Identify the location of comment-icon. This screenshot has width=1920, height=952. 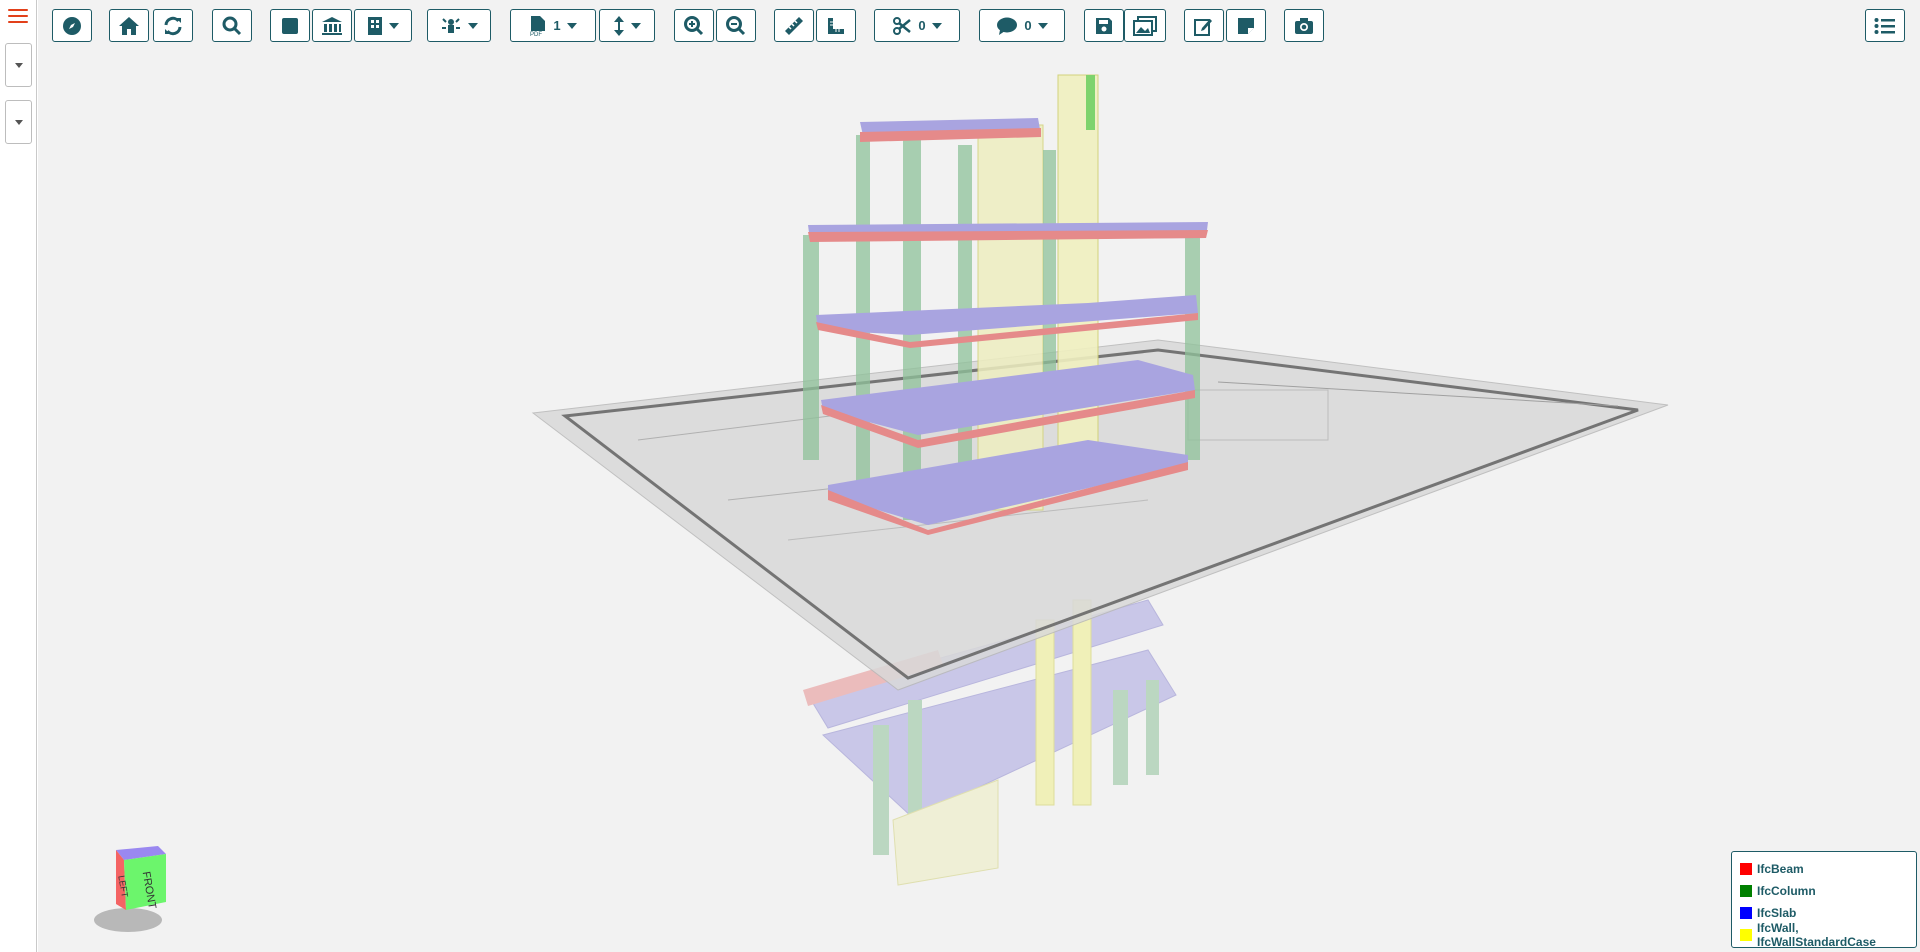
(1007, 26).